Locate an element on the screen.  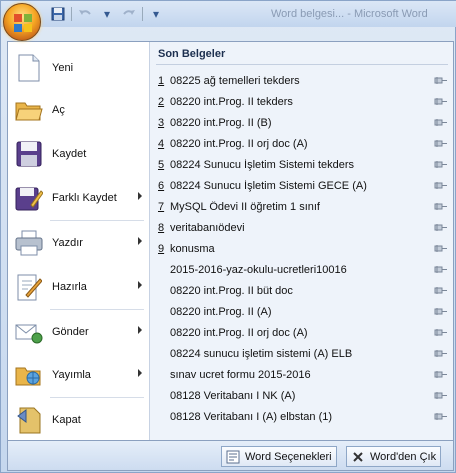
save-disk-icon is located at coordinates (29, 154).